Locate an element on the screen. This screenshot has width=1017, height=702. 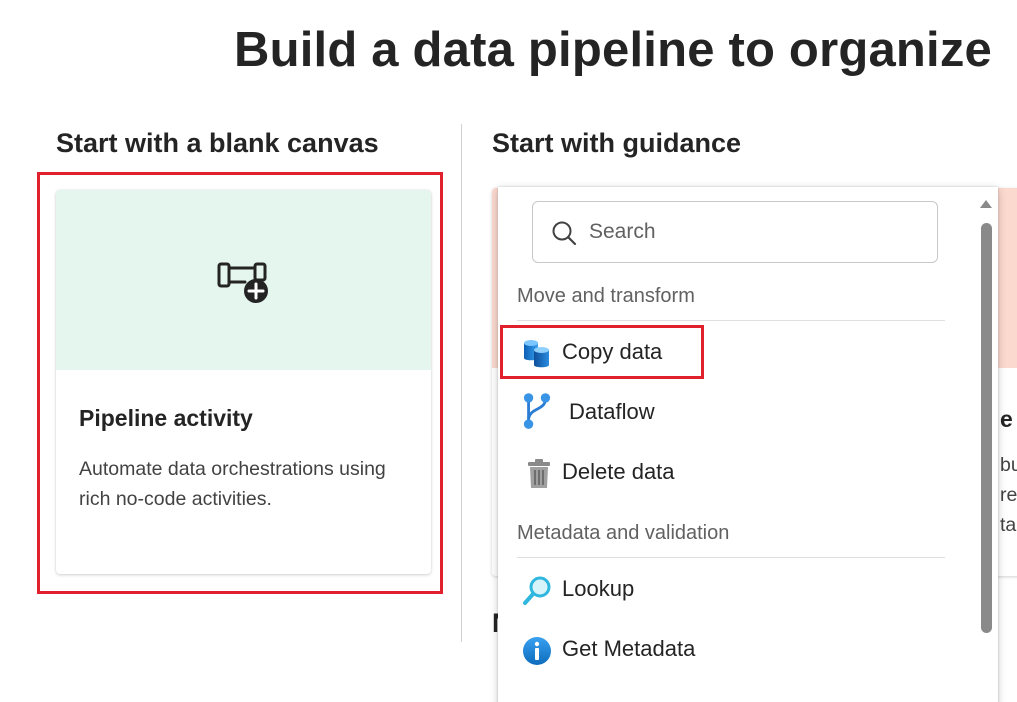
search-icon is located at coordinates (564, 233).